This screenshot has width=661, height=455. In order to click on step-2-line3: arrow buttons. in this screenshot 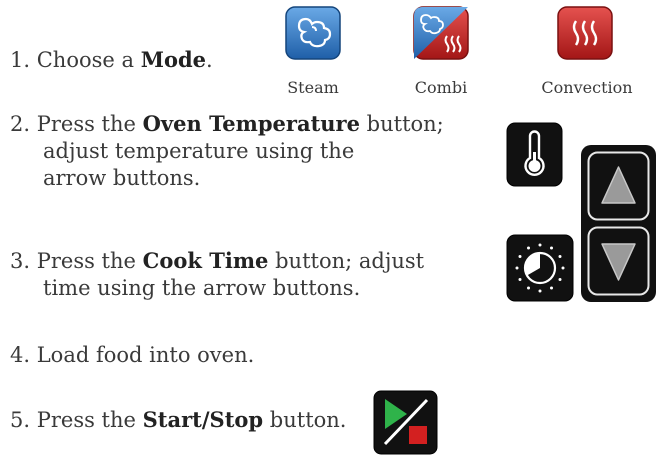, I will do `click(122, 178)`.